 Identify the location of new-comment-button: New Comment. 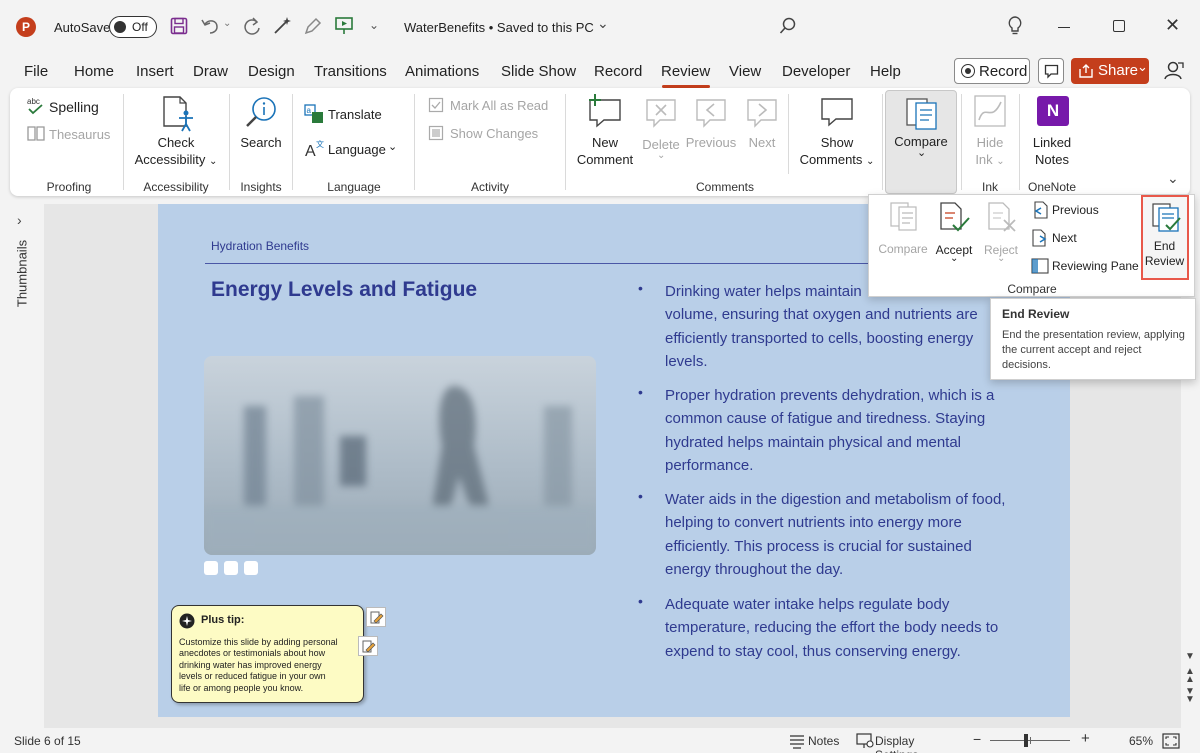
(605, 132).